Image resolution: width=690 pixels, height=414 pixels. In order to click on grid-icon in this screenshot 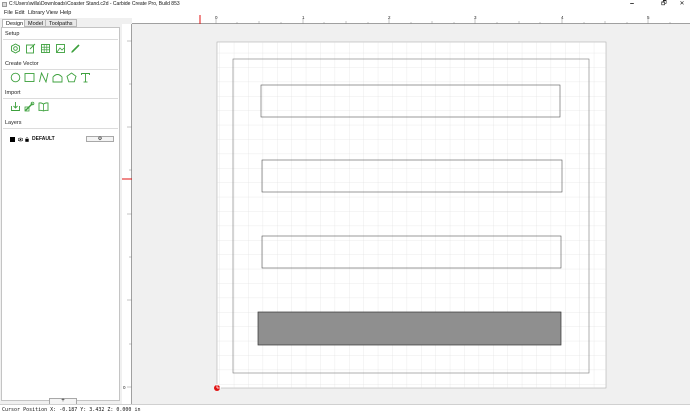, I will do `click(45, 48)`.